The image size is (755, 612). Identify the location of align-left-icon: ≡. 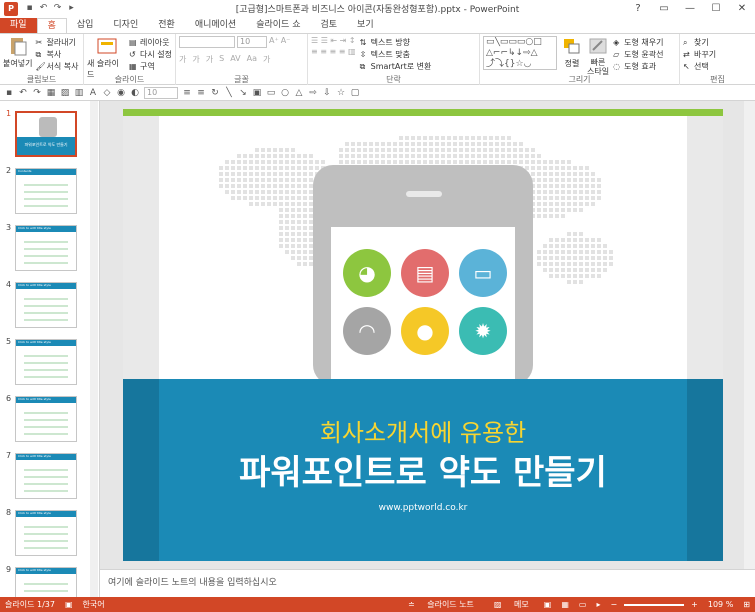
(187, 93).